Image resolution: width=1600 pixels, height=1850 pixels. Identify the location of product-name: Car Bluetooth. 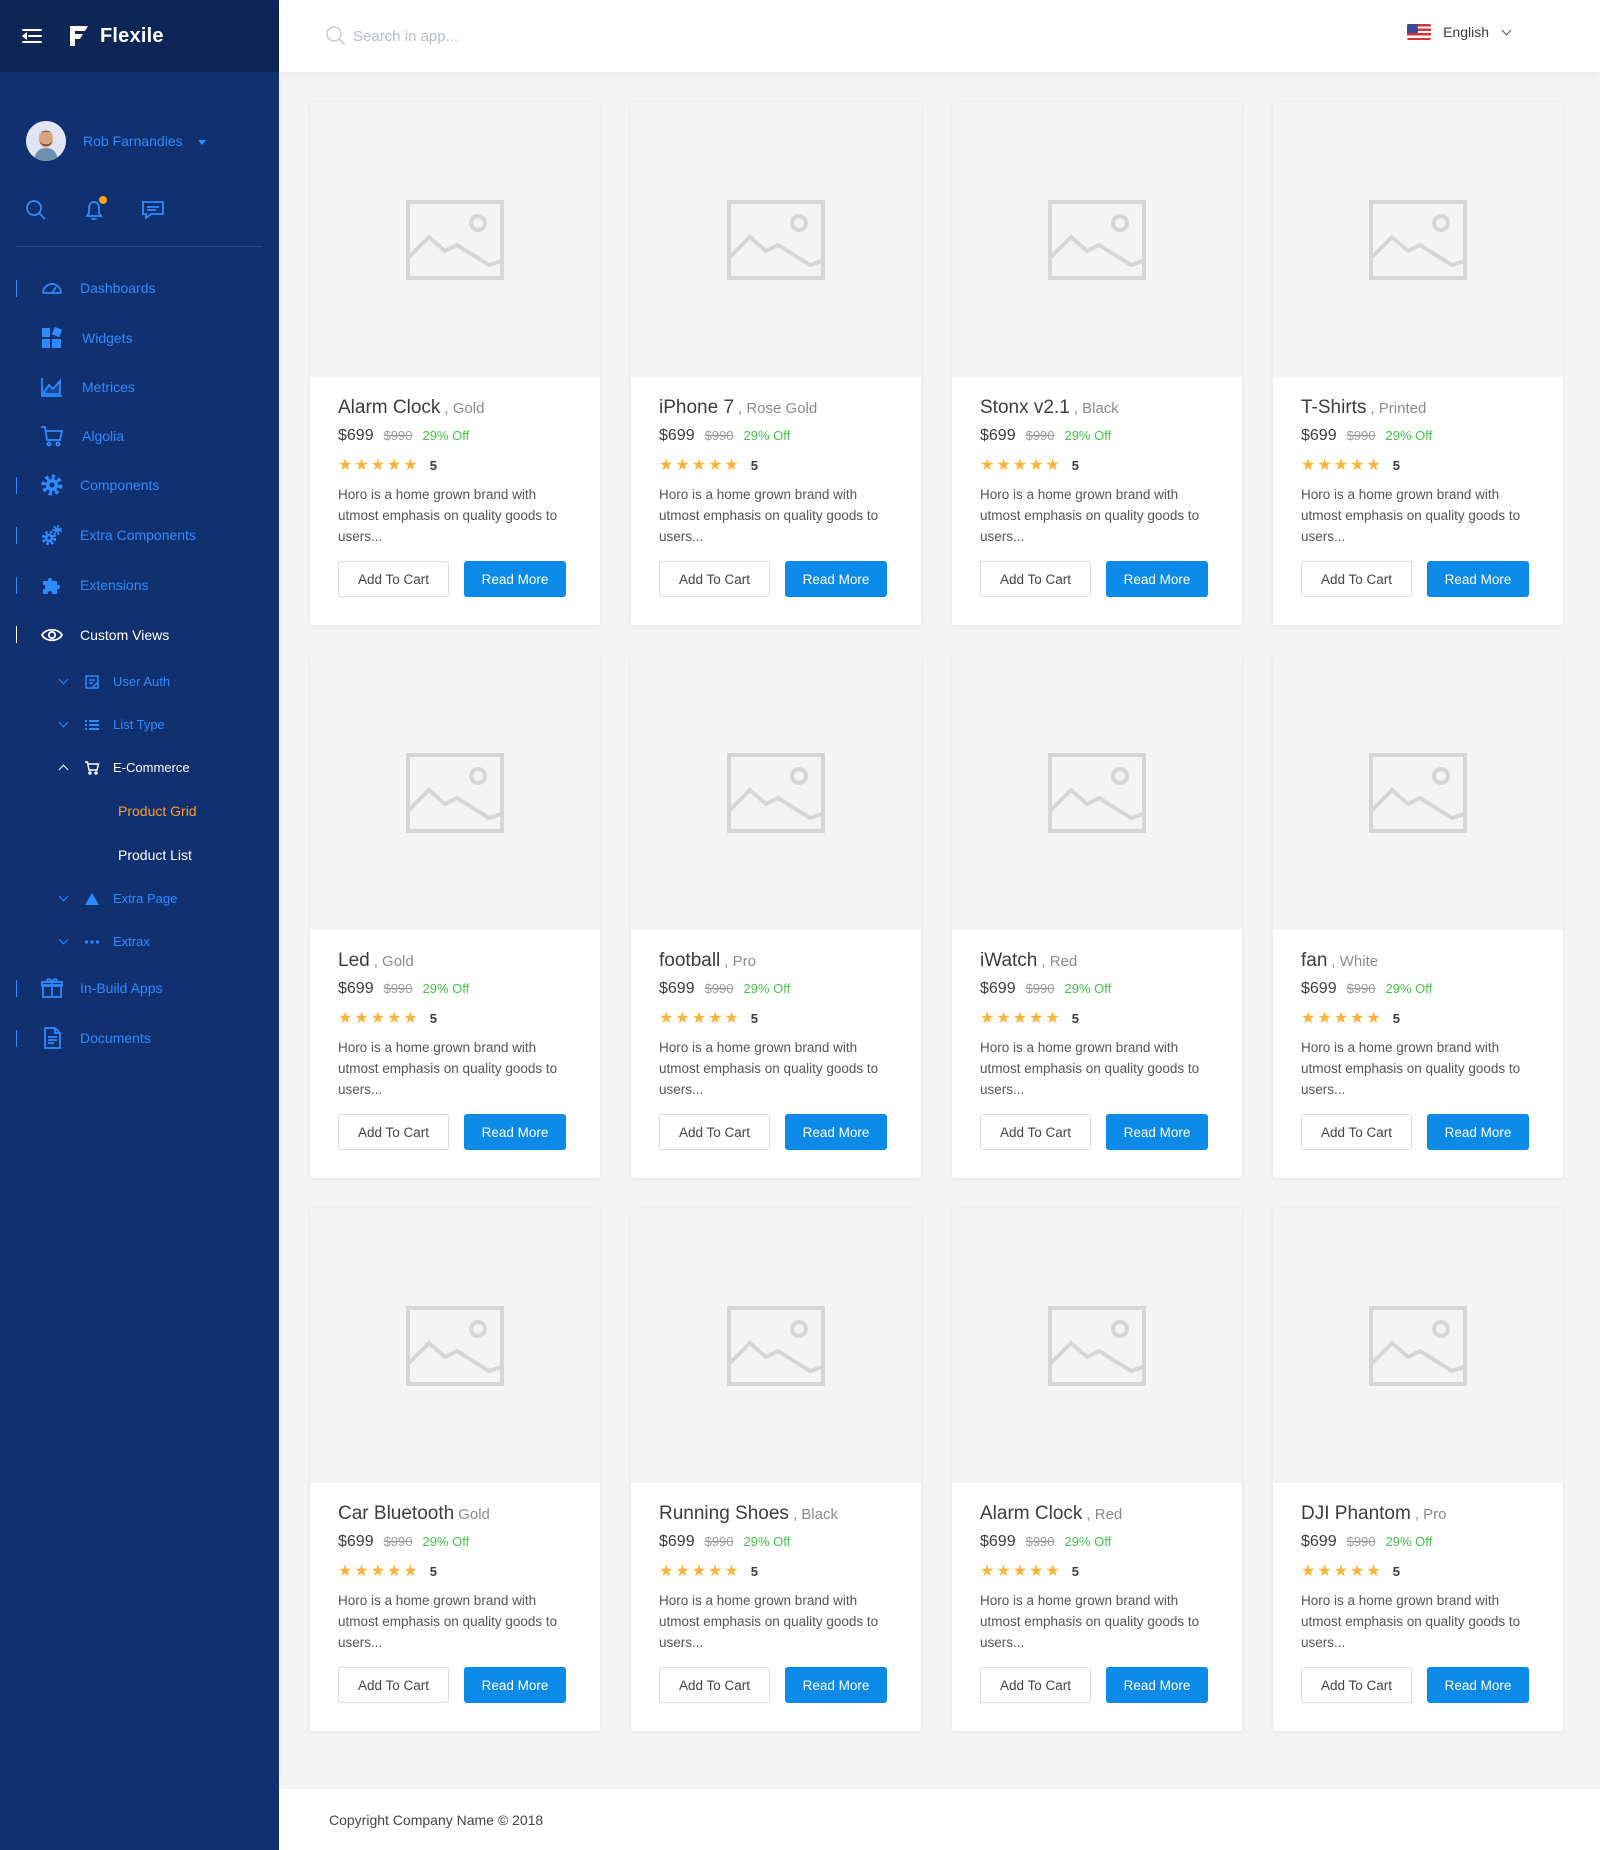
(396, 1514).